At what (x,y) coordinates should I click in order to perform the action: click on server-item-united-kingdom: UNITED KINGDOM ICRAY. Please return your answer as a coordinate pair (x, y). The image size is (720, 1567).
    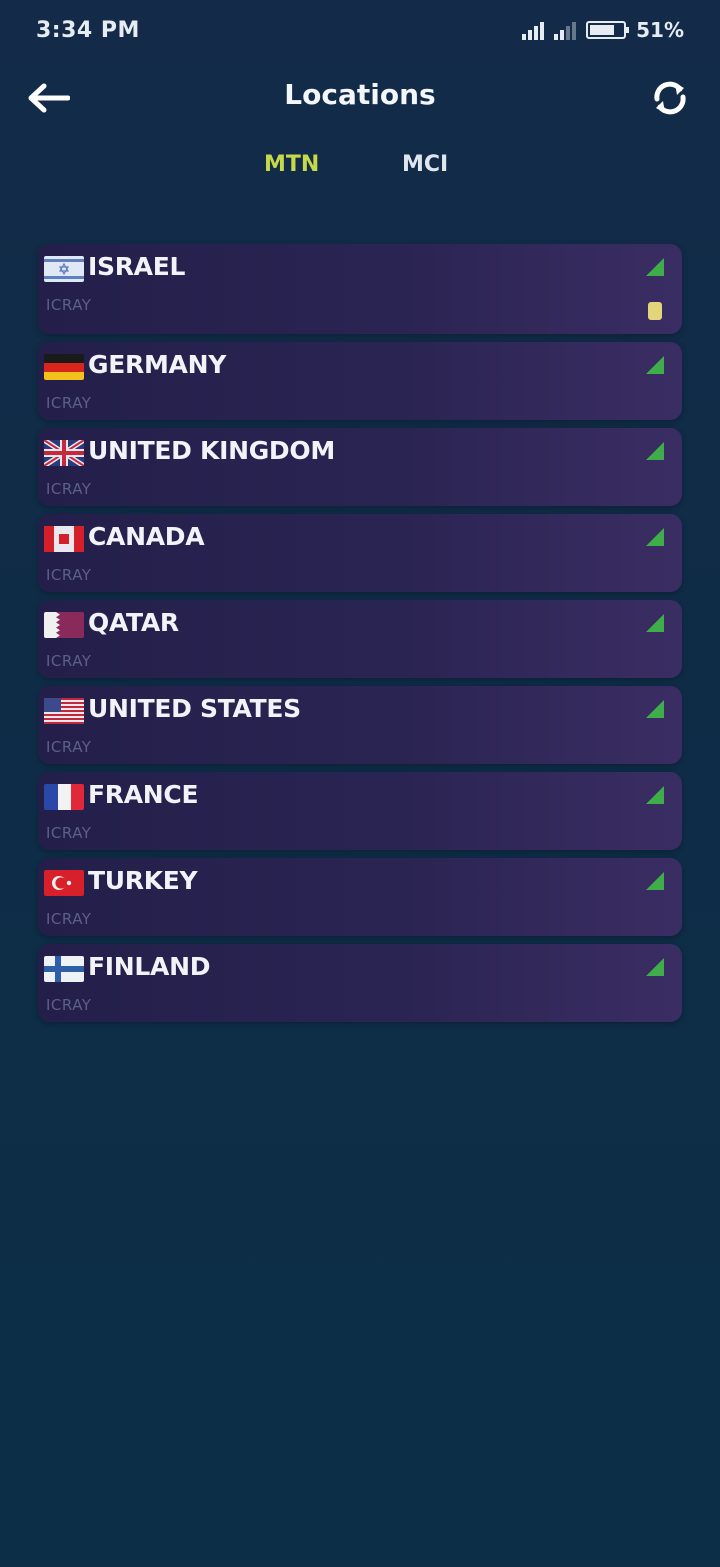
    Looking at the image, I should click on (360, 467).